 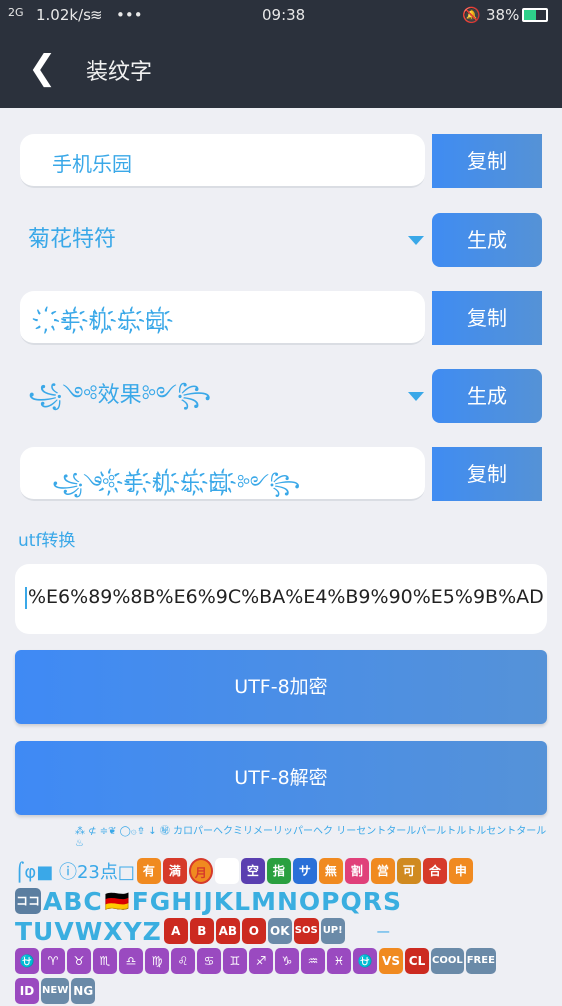 What do you see at coordinates (75, 871) in the screenshot?
I see `emoji-text: ⌠φ■ ⓘ23点□` at bounding box center [75, 871].